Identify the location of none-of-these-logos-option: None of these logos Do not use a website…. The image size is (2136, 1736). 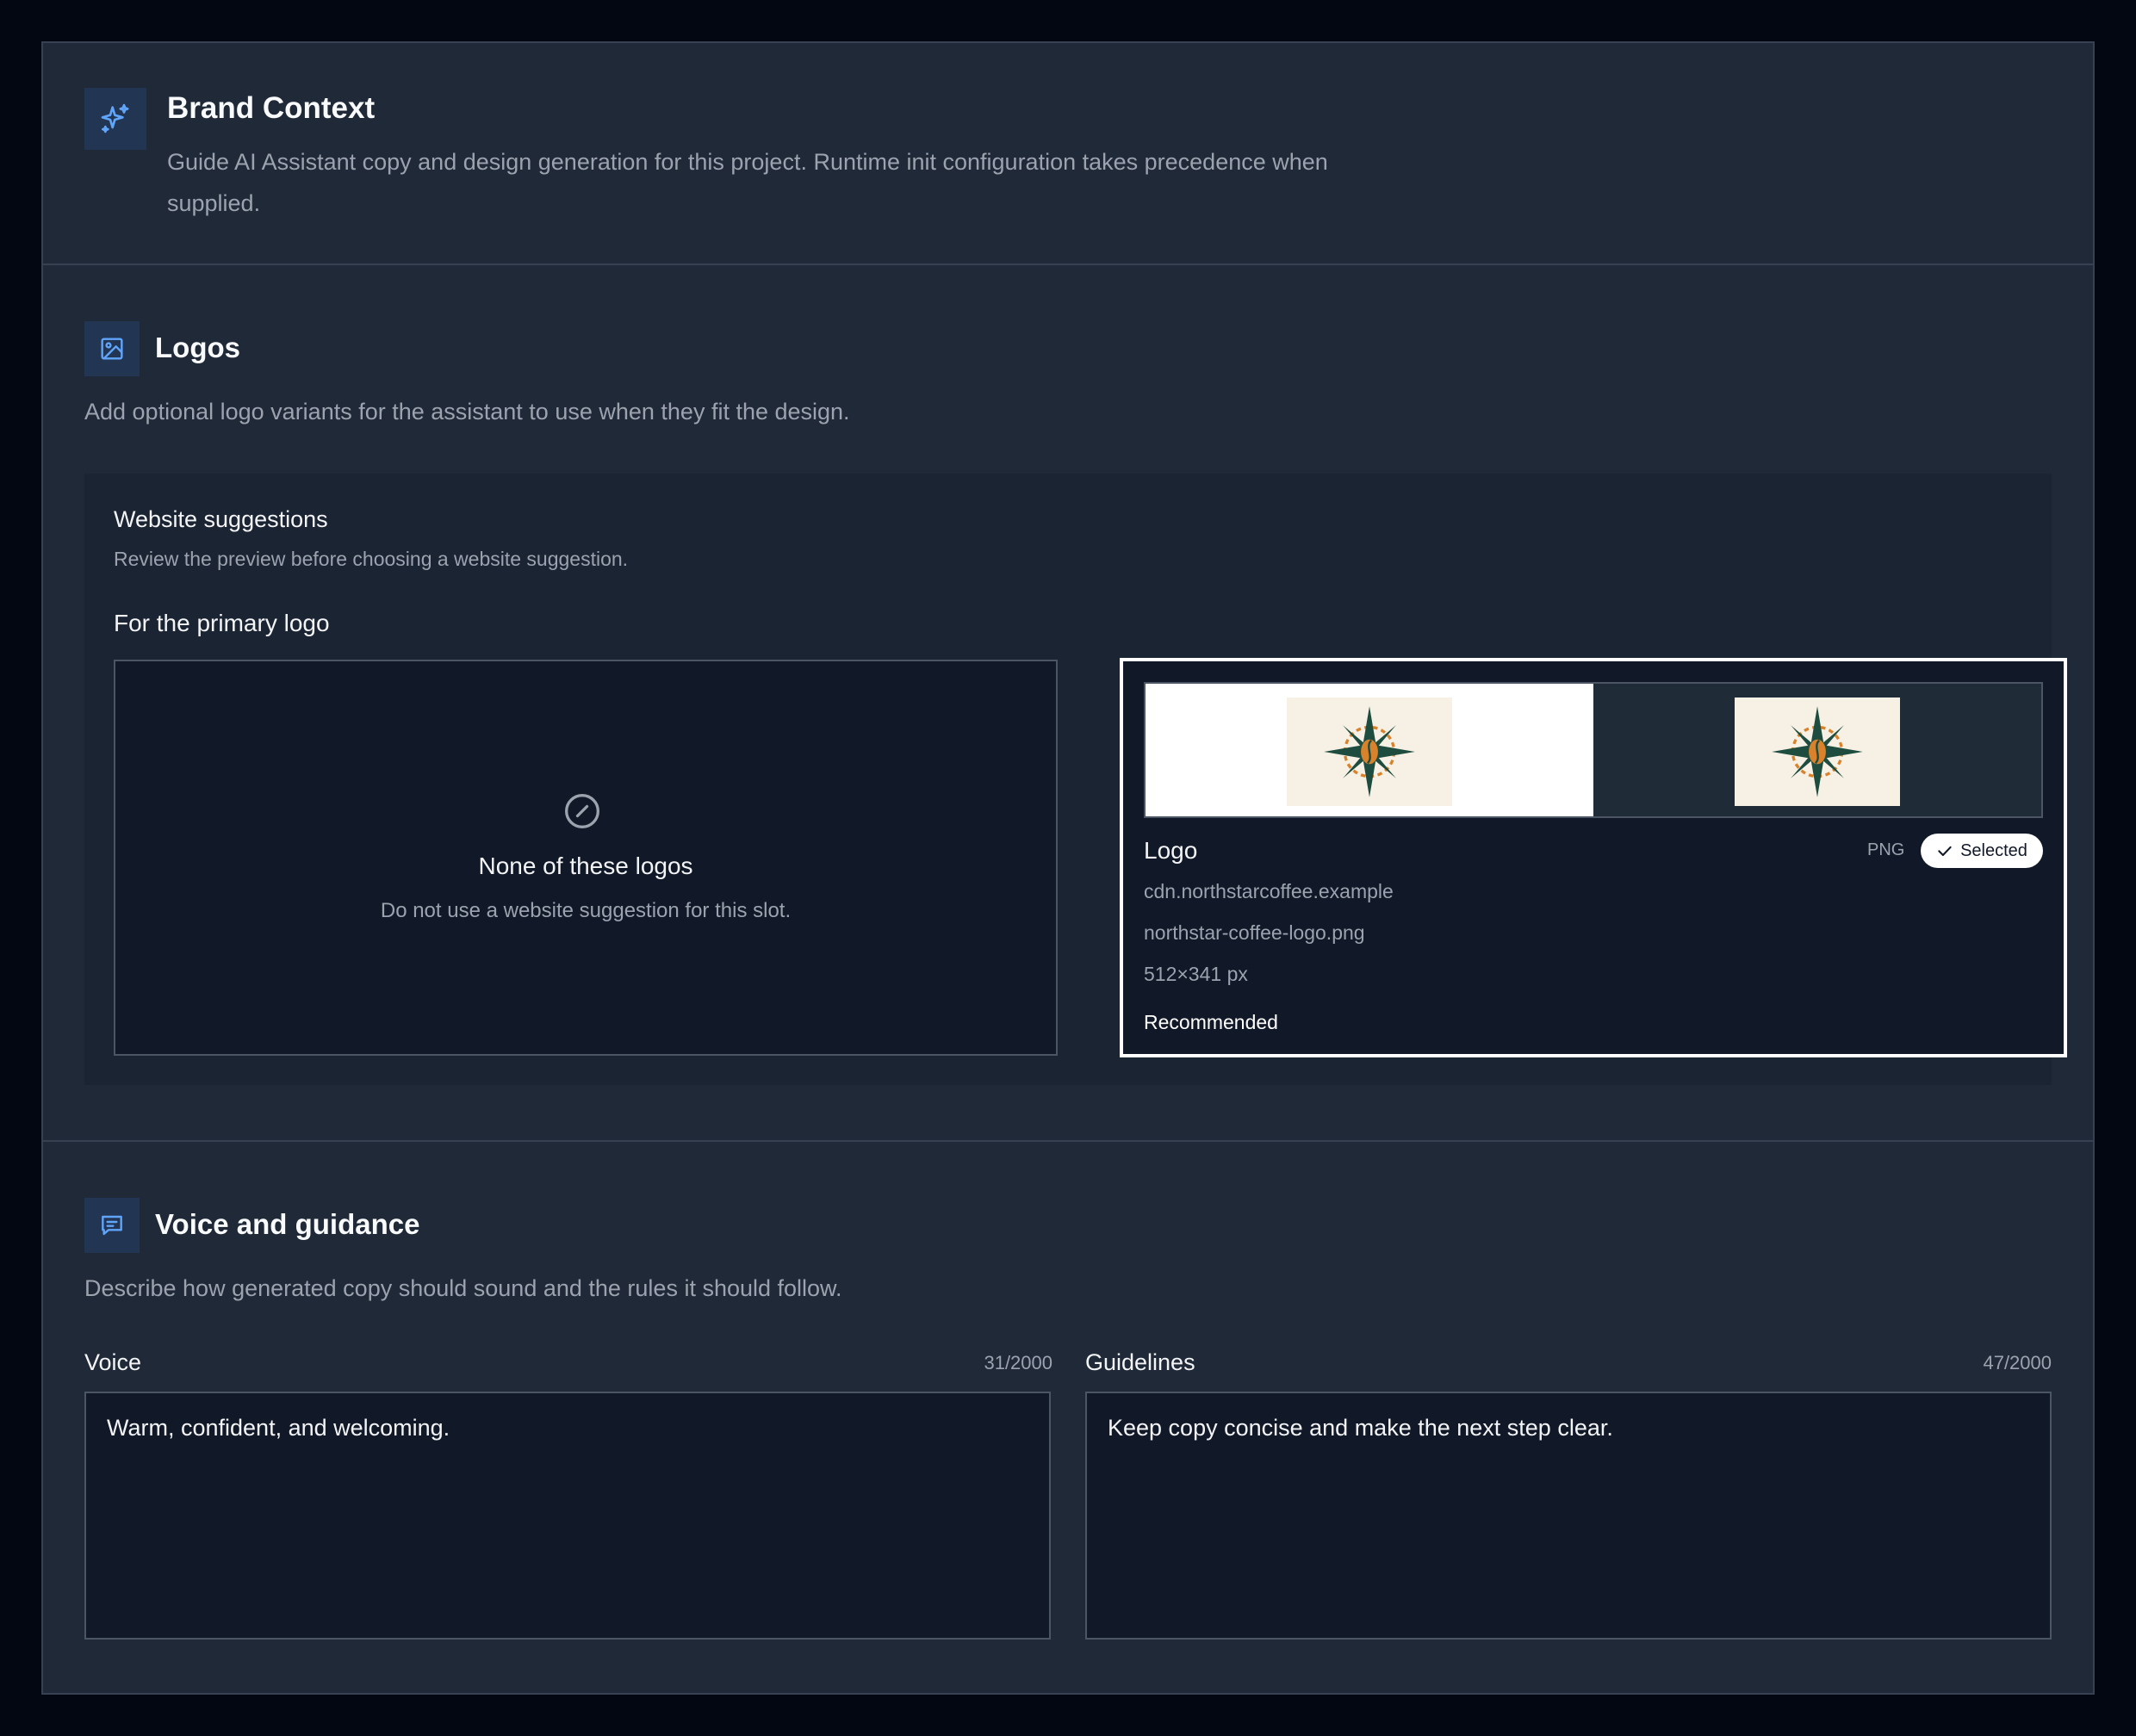
(586, 858).